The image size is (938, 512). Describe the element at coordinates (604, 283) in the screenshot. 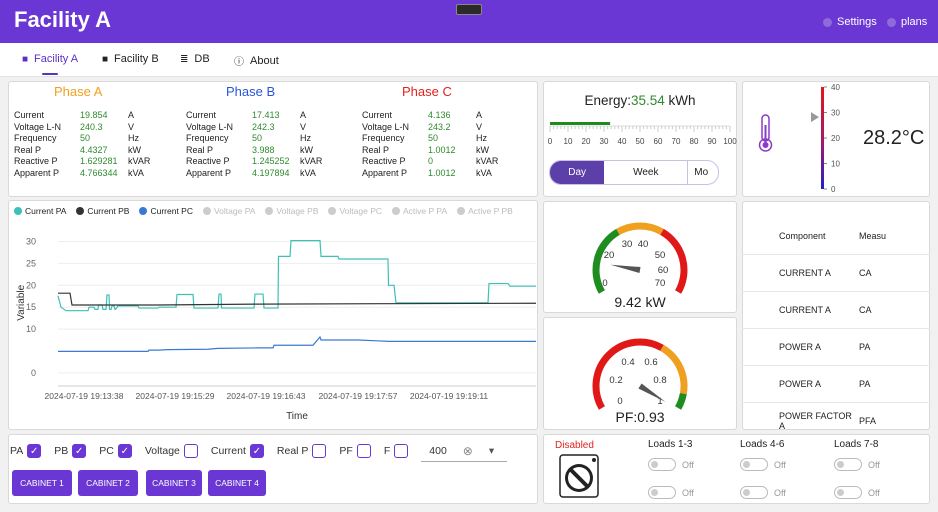

I see `power-gauge-tick-label: 0` at that location.